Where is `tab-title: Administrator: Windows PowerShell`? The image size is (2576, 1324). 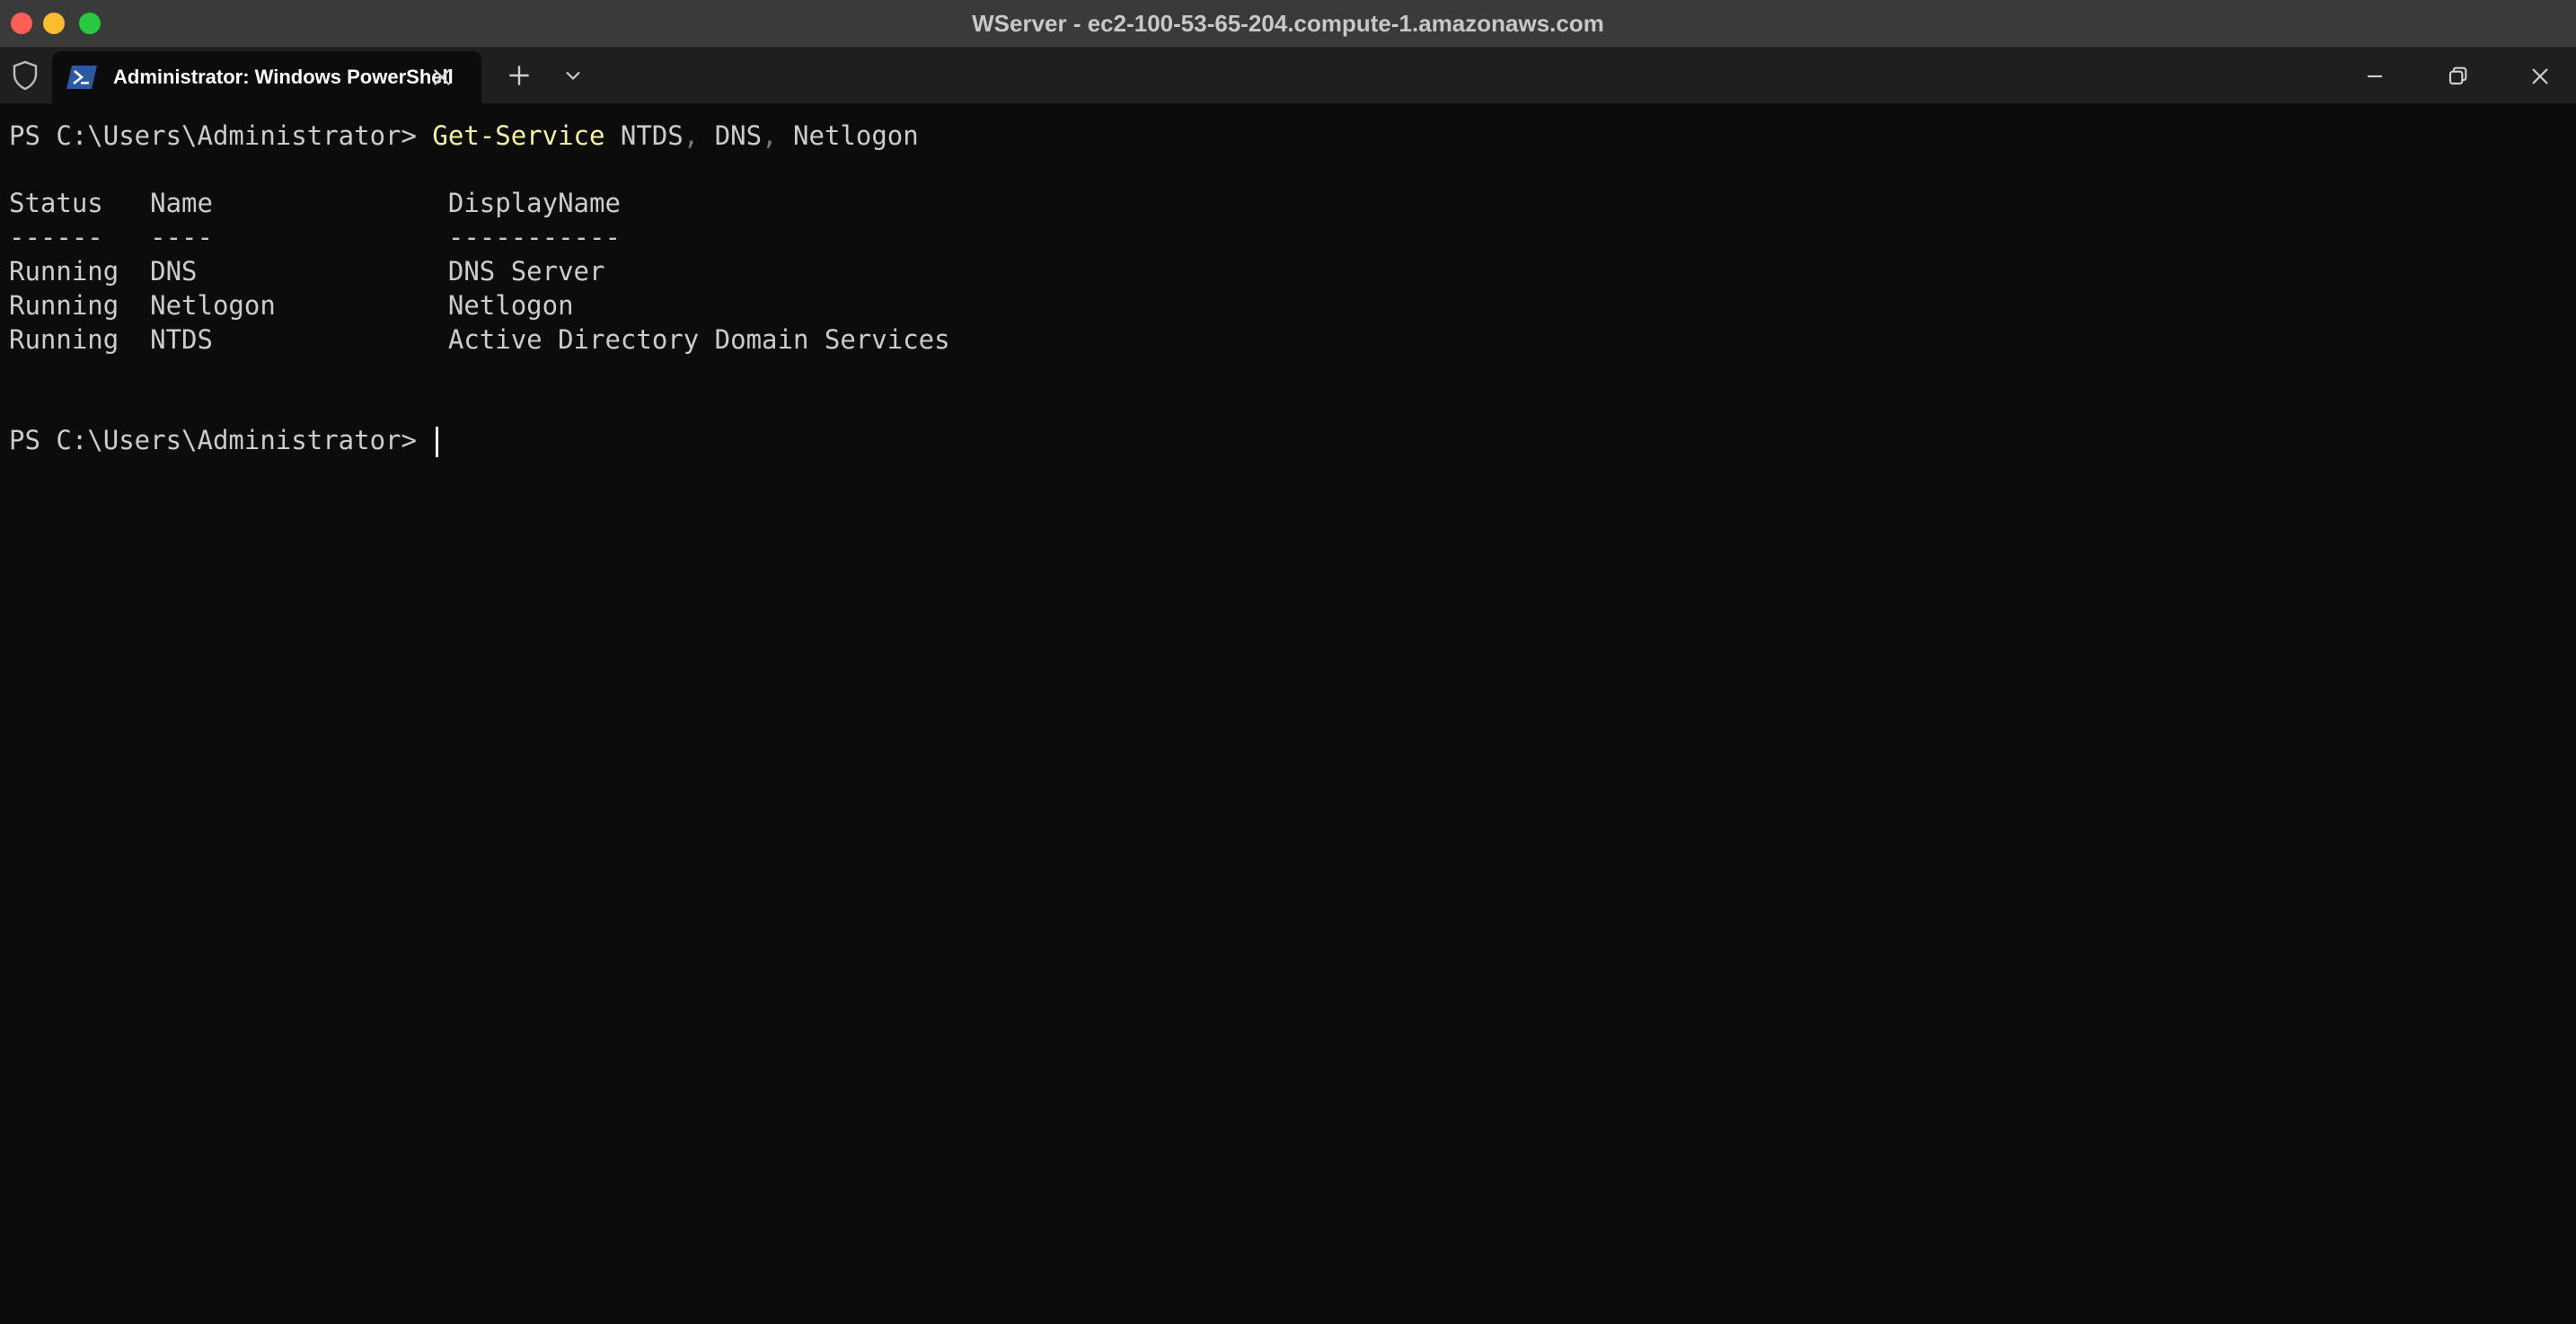
tab-title: Administrator: Windows PowerShell is located at coordinates (283, 77).